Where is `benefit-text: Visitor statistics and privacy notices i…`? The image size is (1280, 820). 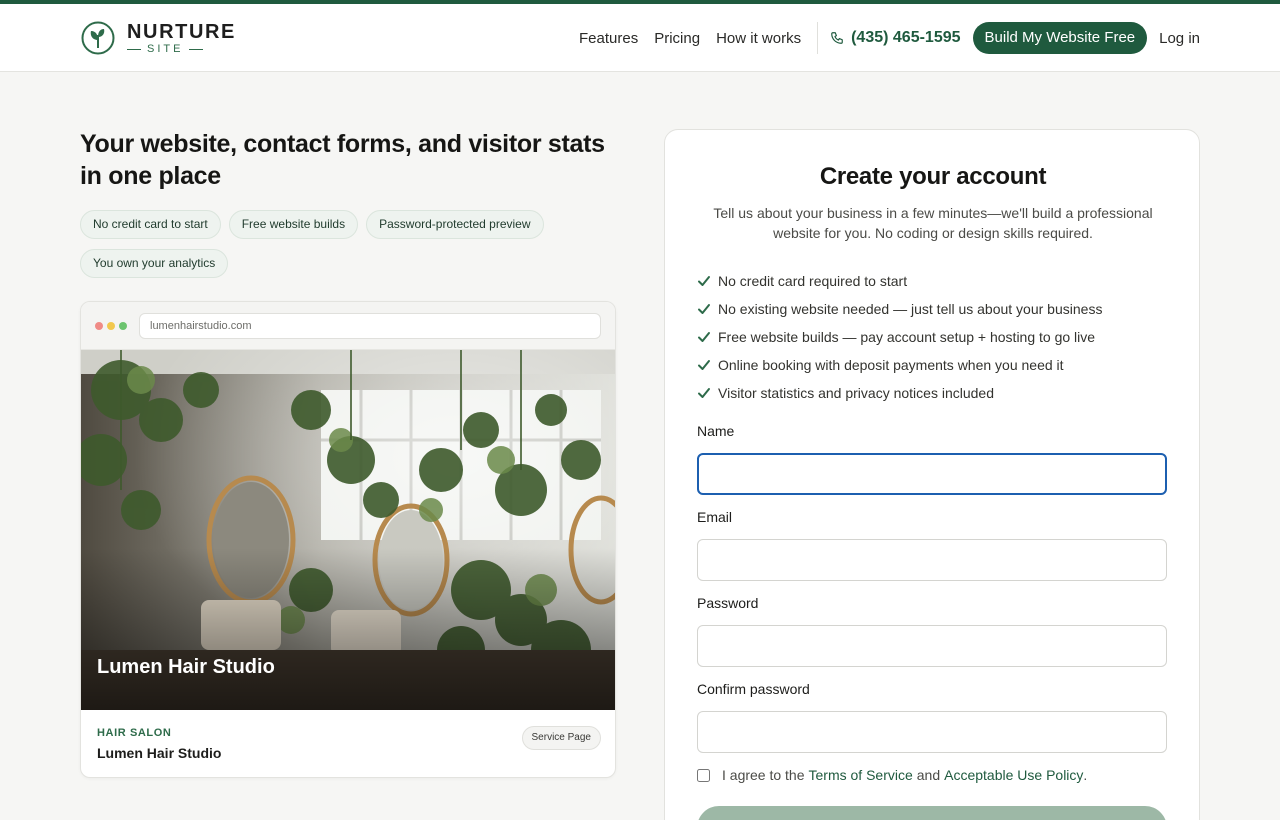 benefit-text: Visitor statistics and privacy notices i… is located at coordinates (856, 393).